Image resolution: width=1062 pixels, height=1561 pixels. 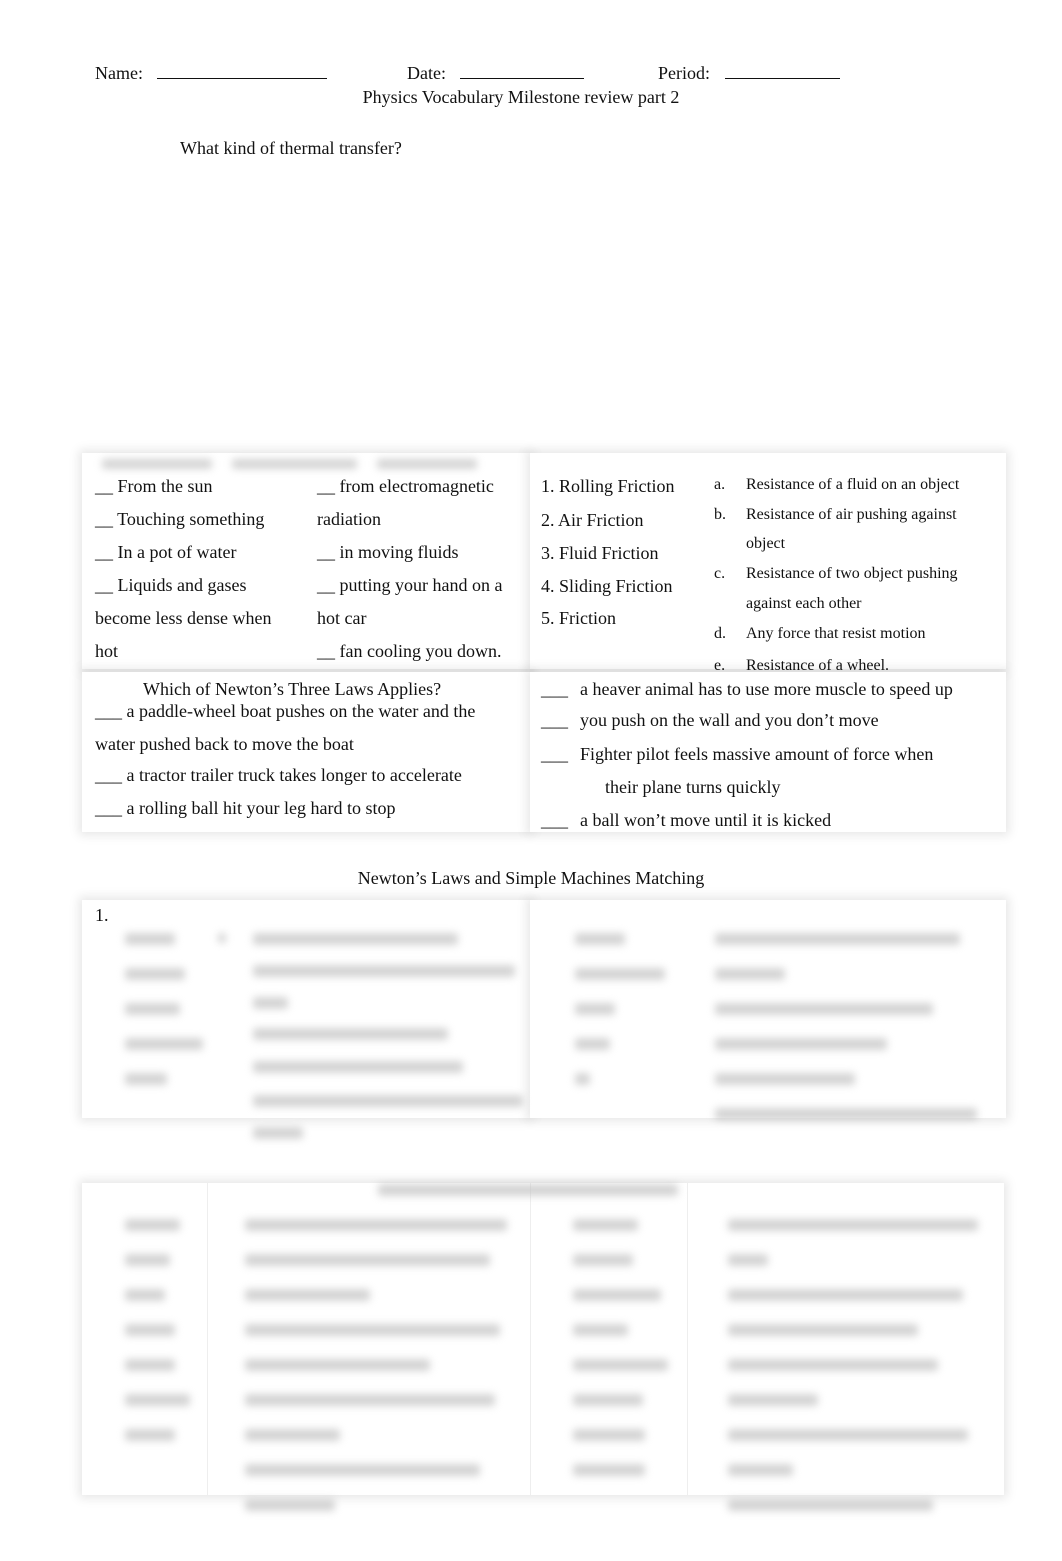 What do you see at coordinates (600, 553) in the screenshot?
I see `friction-term: 3. Fluid Friction` at bounding box center [600, 553].